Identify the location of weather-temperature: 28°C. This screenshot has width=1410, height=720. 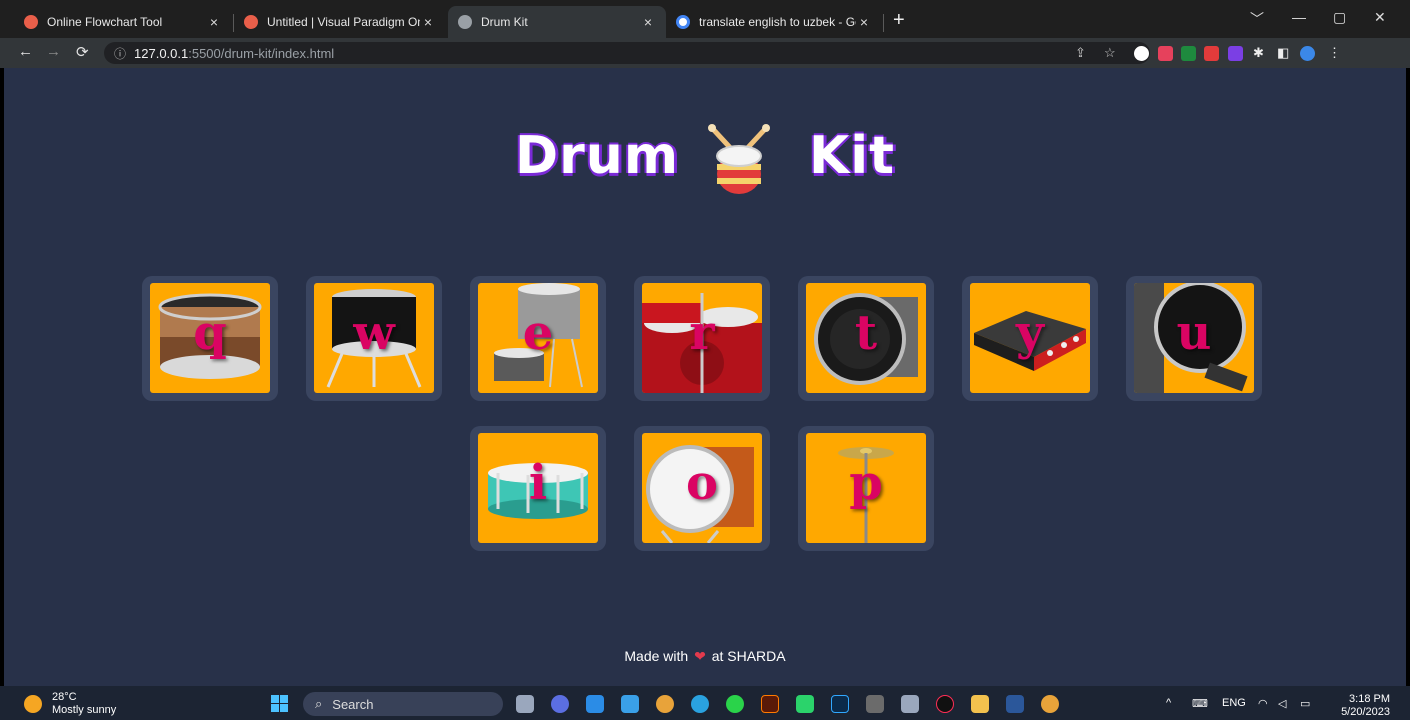
(64, 697).